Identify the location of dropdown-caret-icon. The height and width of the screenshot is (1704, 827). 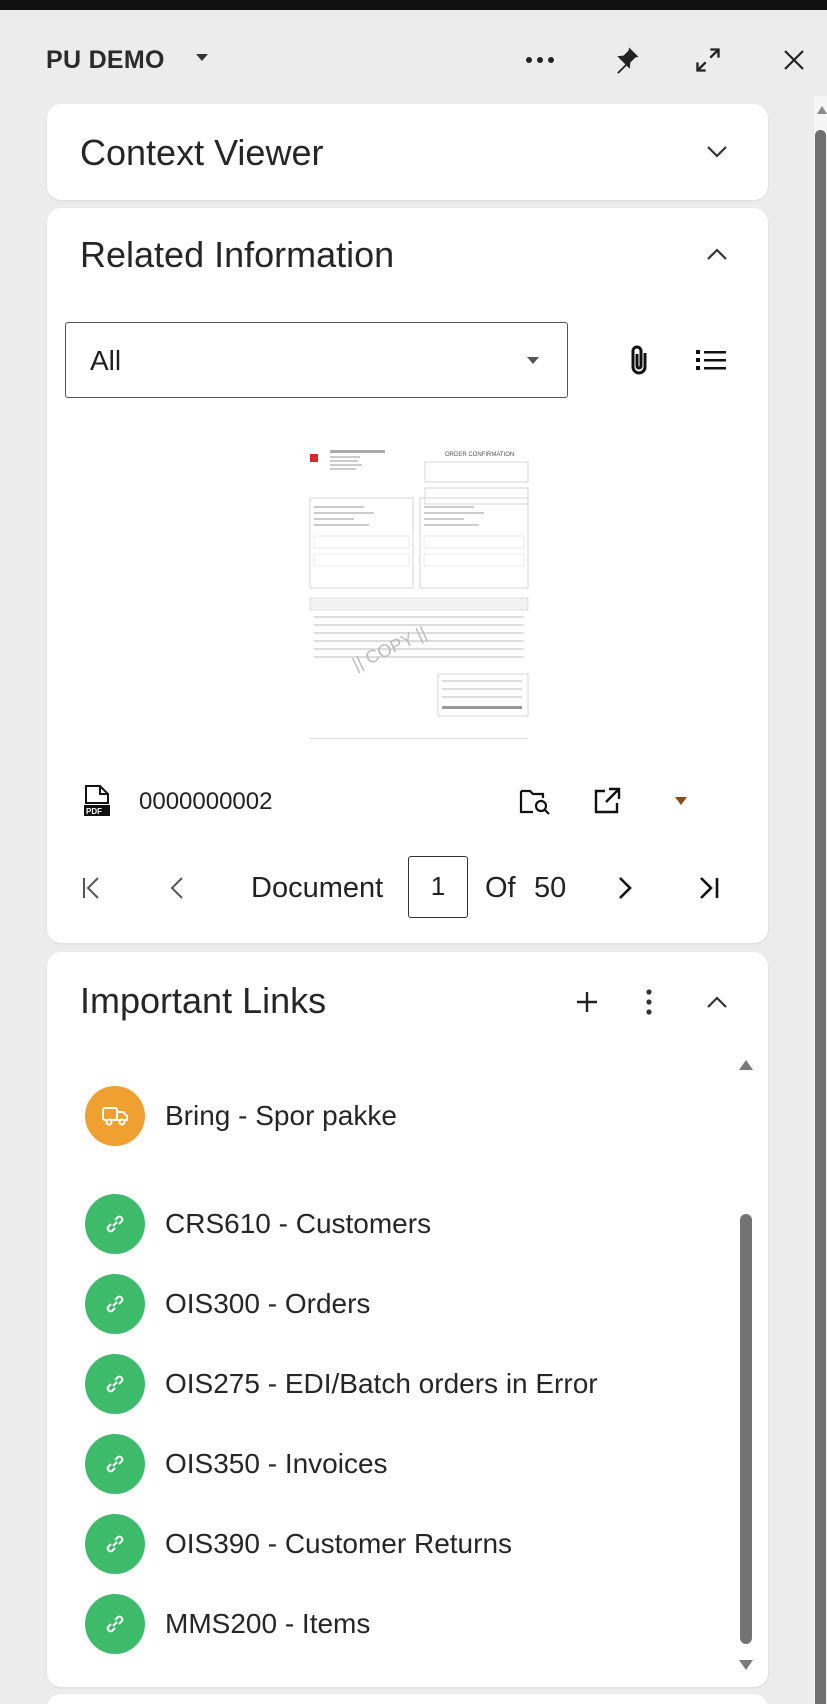
(681, 801).